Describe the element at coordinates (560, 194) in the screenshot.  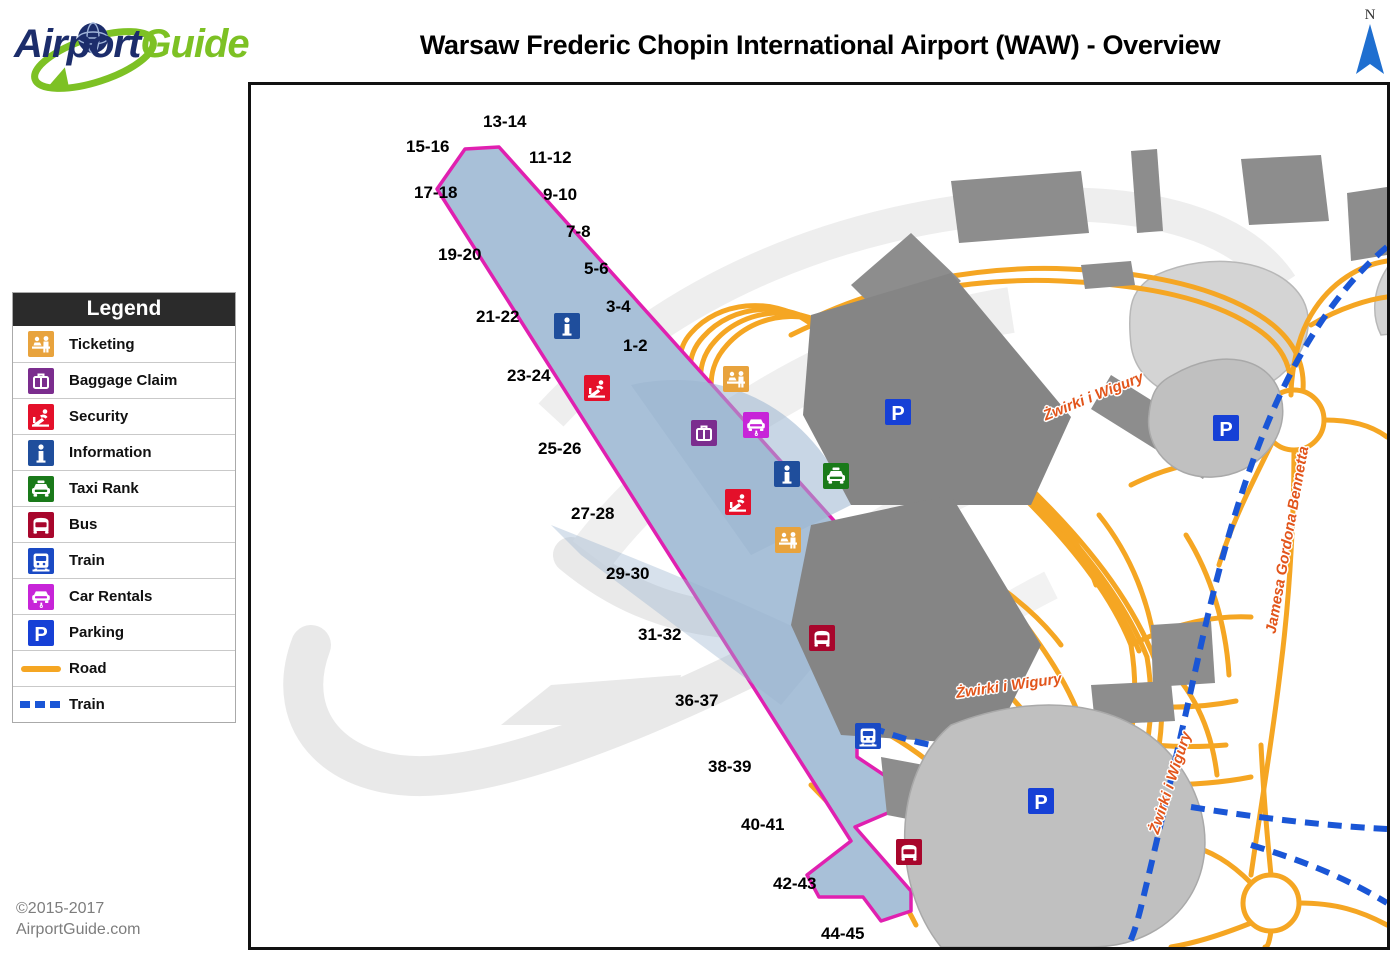
I see `gate-label: 9-10` at that location.